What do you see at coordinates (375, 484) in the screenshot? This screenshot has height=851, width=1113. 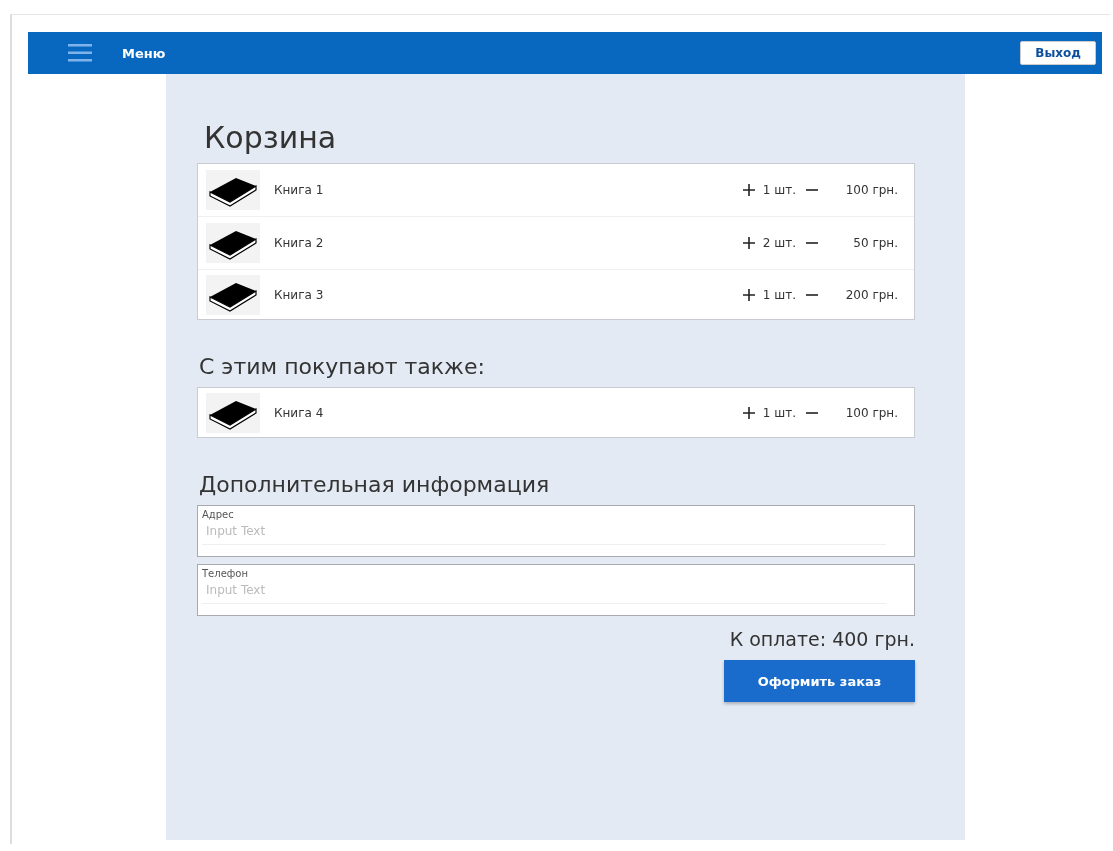 I see `section-title: Дополнительная информация` at bounding box center [375, 484].